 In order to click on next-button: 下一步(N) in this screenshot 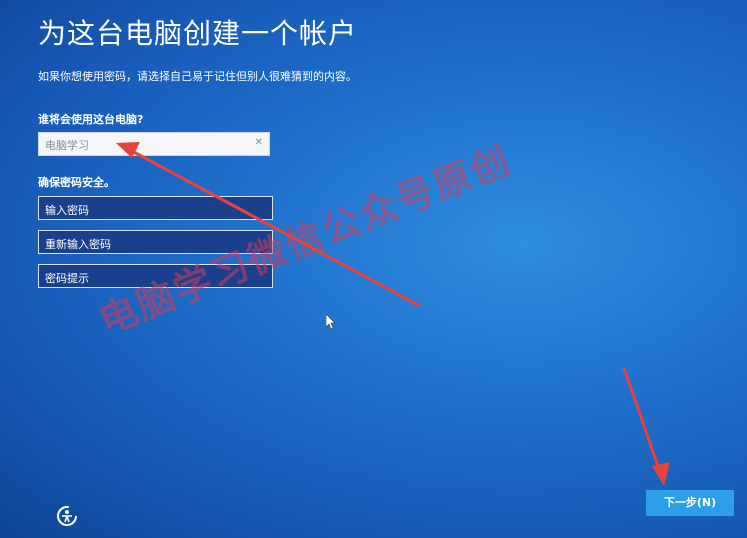, I will do `click(690, 503)`.